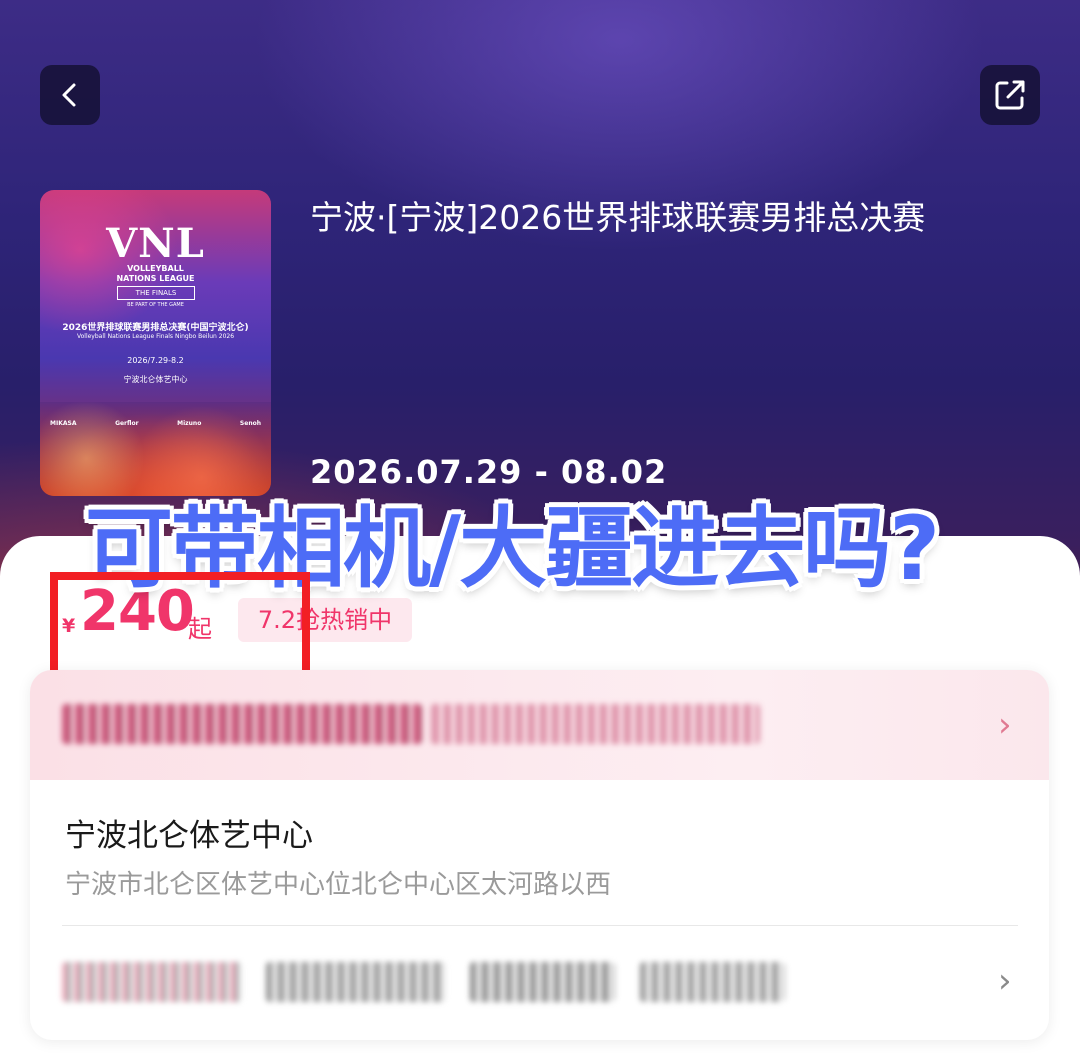  I want to click on poster-venue: 宁波北仑体艺中心, so click(155, 379).